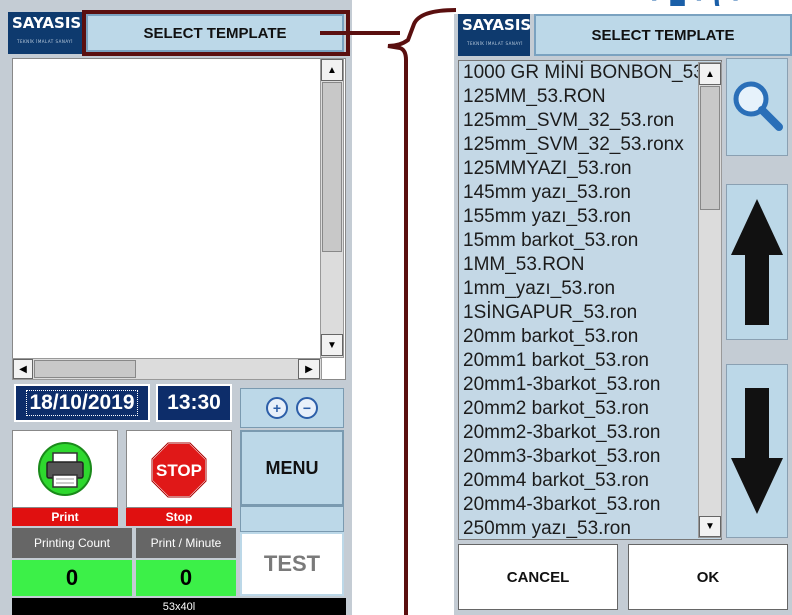 This screenshot has height=615, width=792. I want to click on date-display: 18/10/2019, so click(82, 403).